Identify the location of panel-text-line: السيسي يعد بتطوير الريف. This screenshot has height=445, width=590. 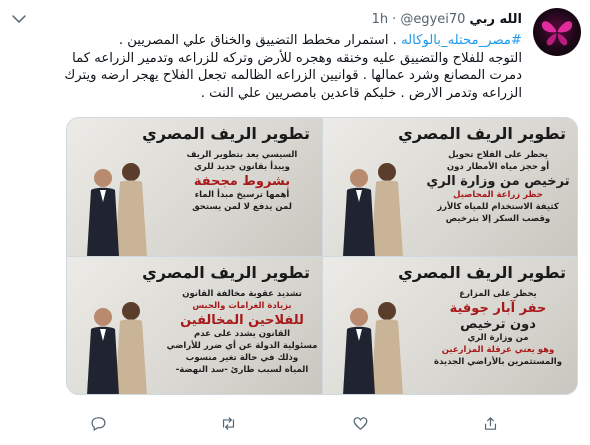
(242, 155).